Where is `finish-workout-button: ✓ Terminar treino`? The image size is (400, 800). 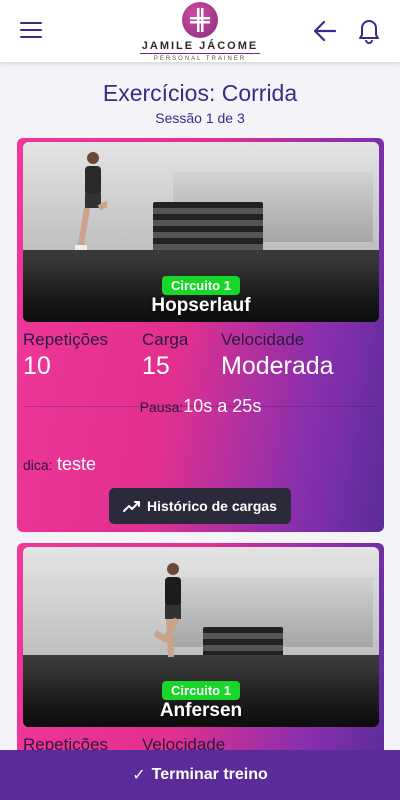
finish-workout-button: ✓ Terminar treino is located at coordinates (200, 775).